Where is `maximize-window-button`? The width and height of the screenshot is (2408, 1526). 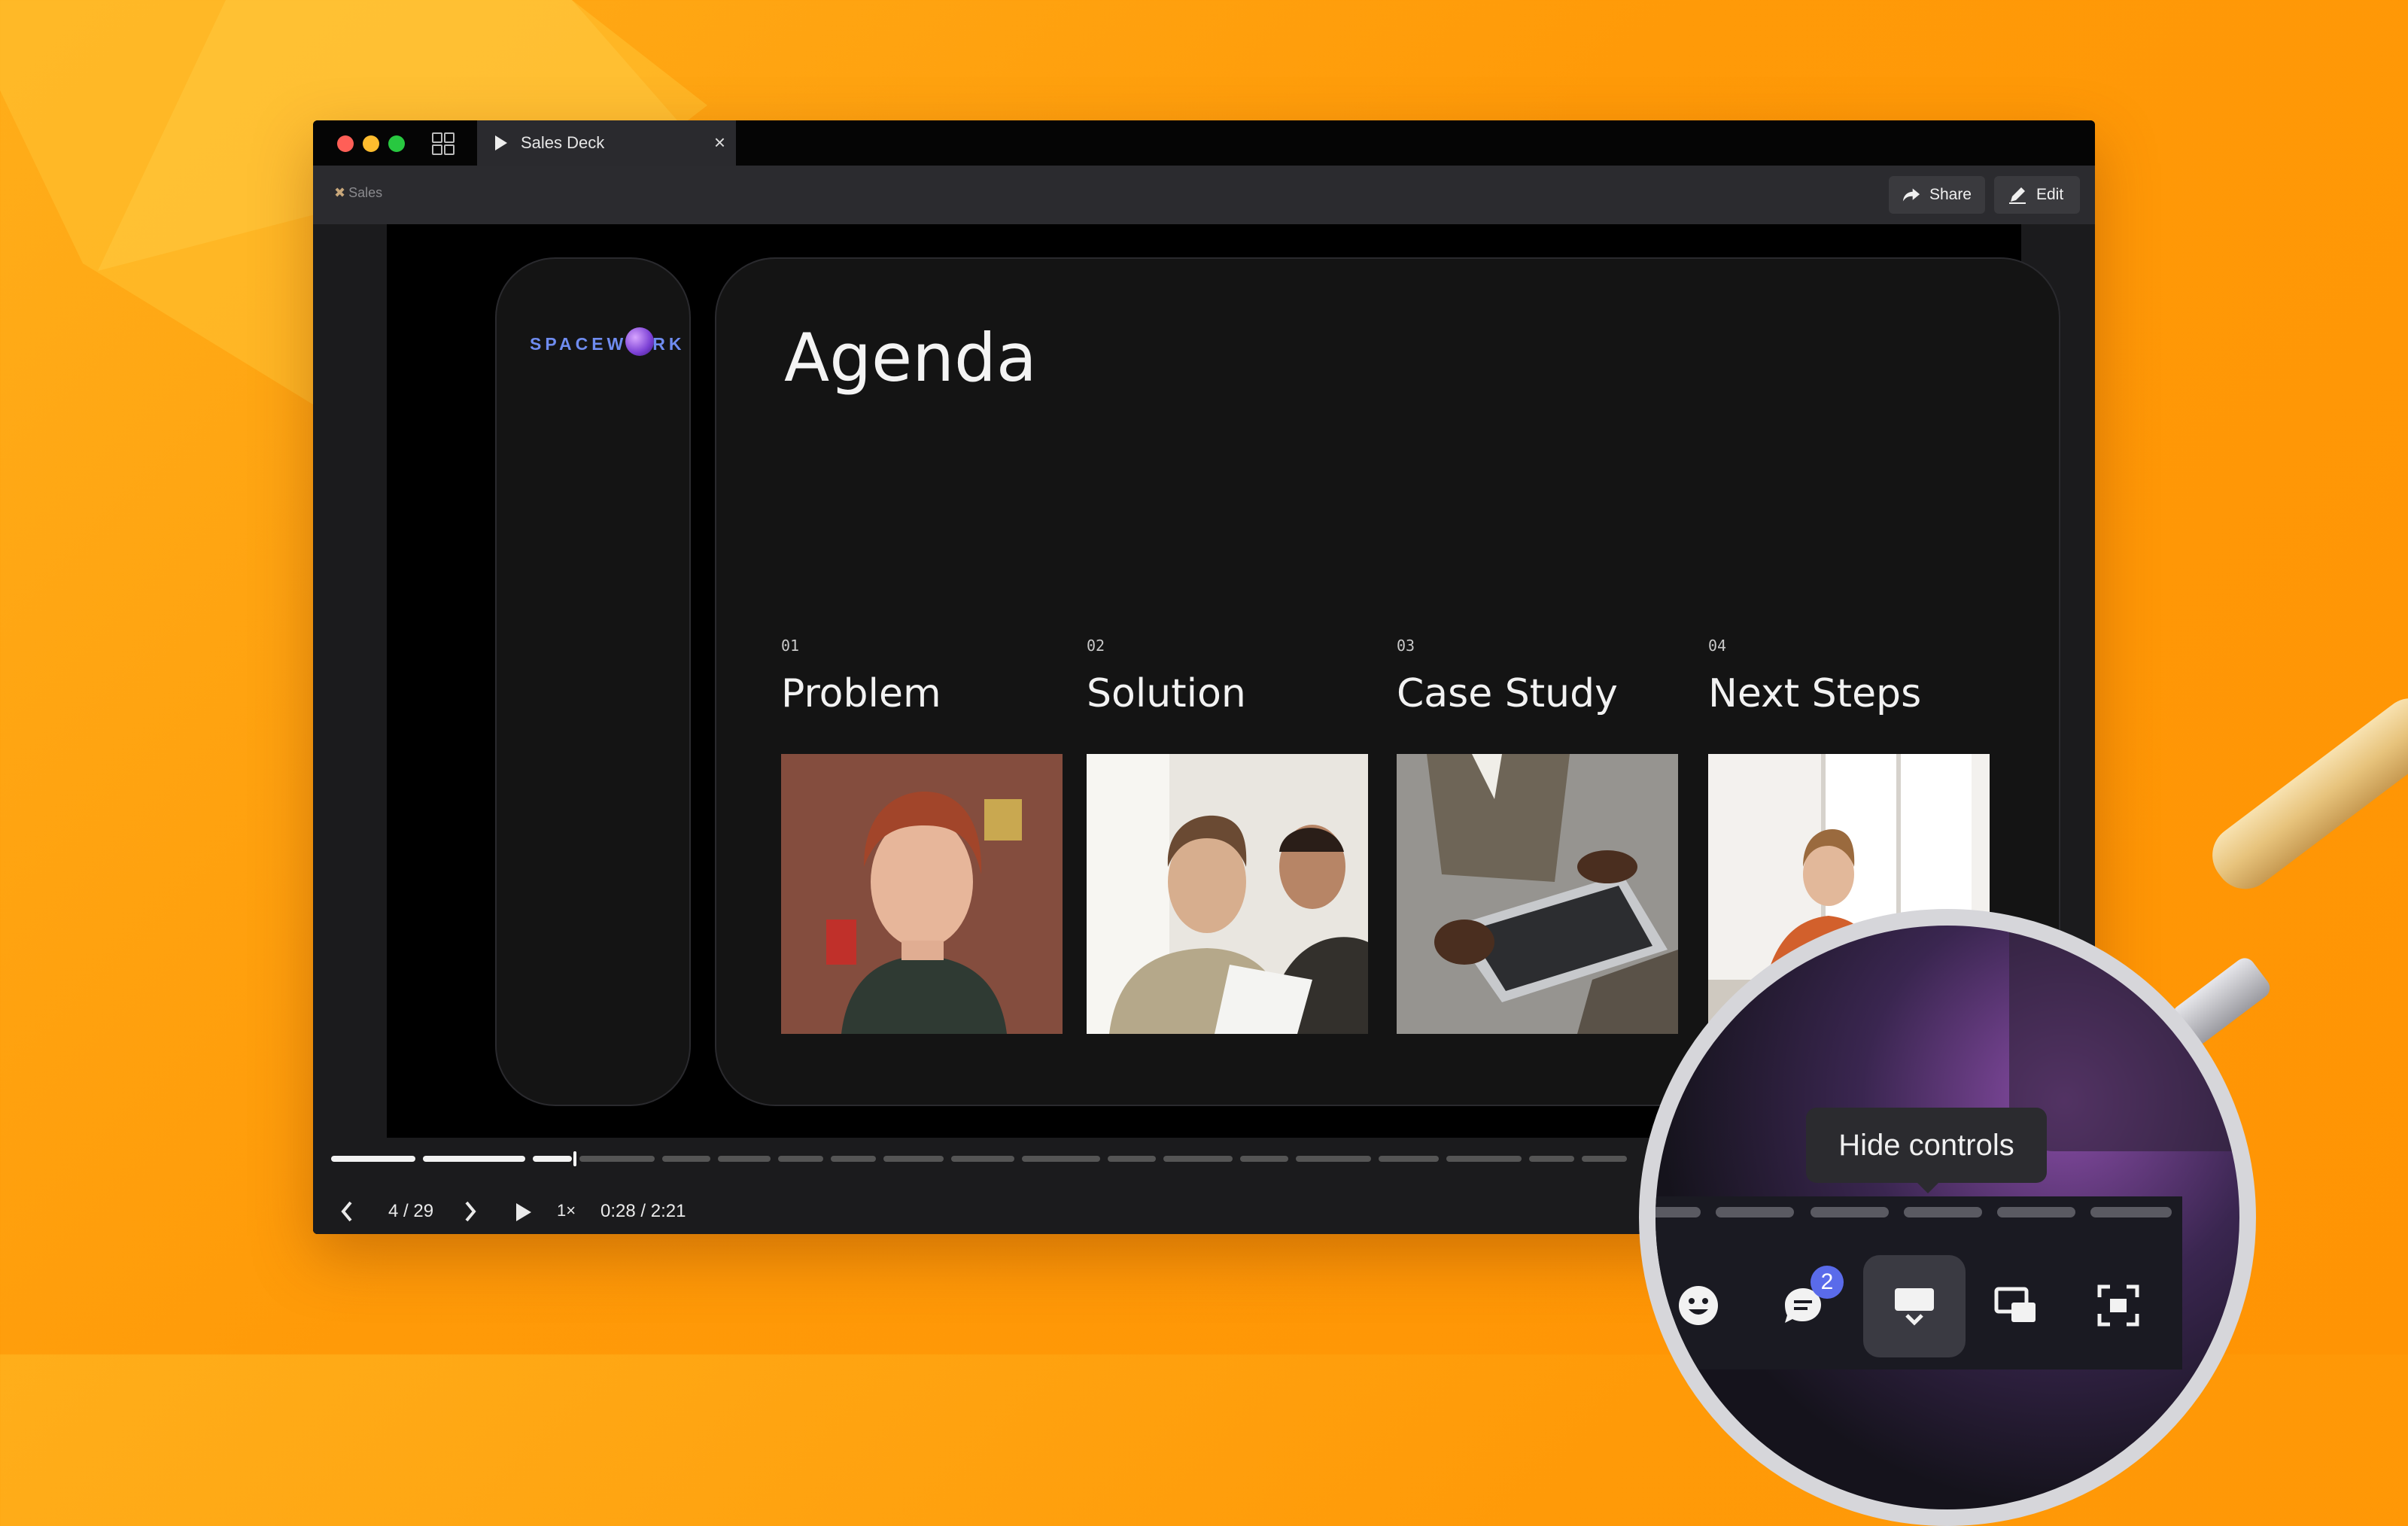
maximize-window-button is located at coordinates (396, 143).